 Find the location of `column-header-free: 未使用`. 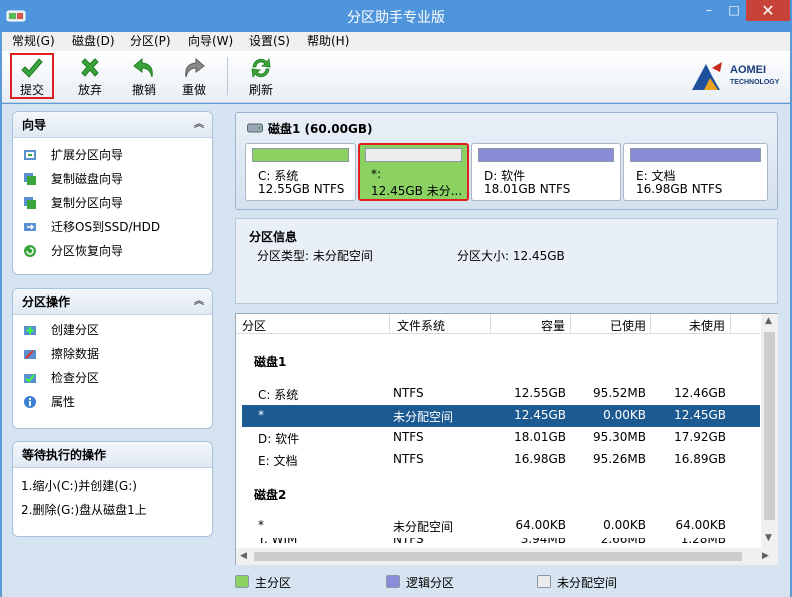

column-header-free: 未使用 is located at coordinates (707, 325).